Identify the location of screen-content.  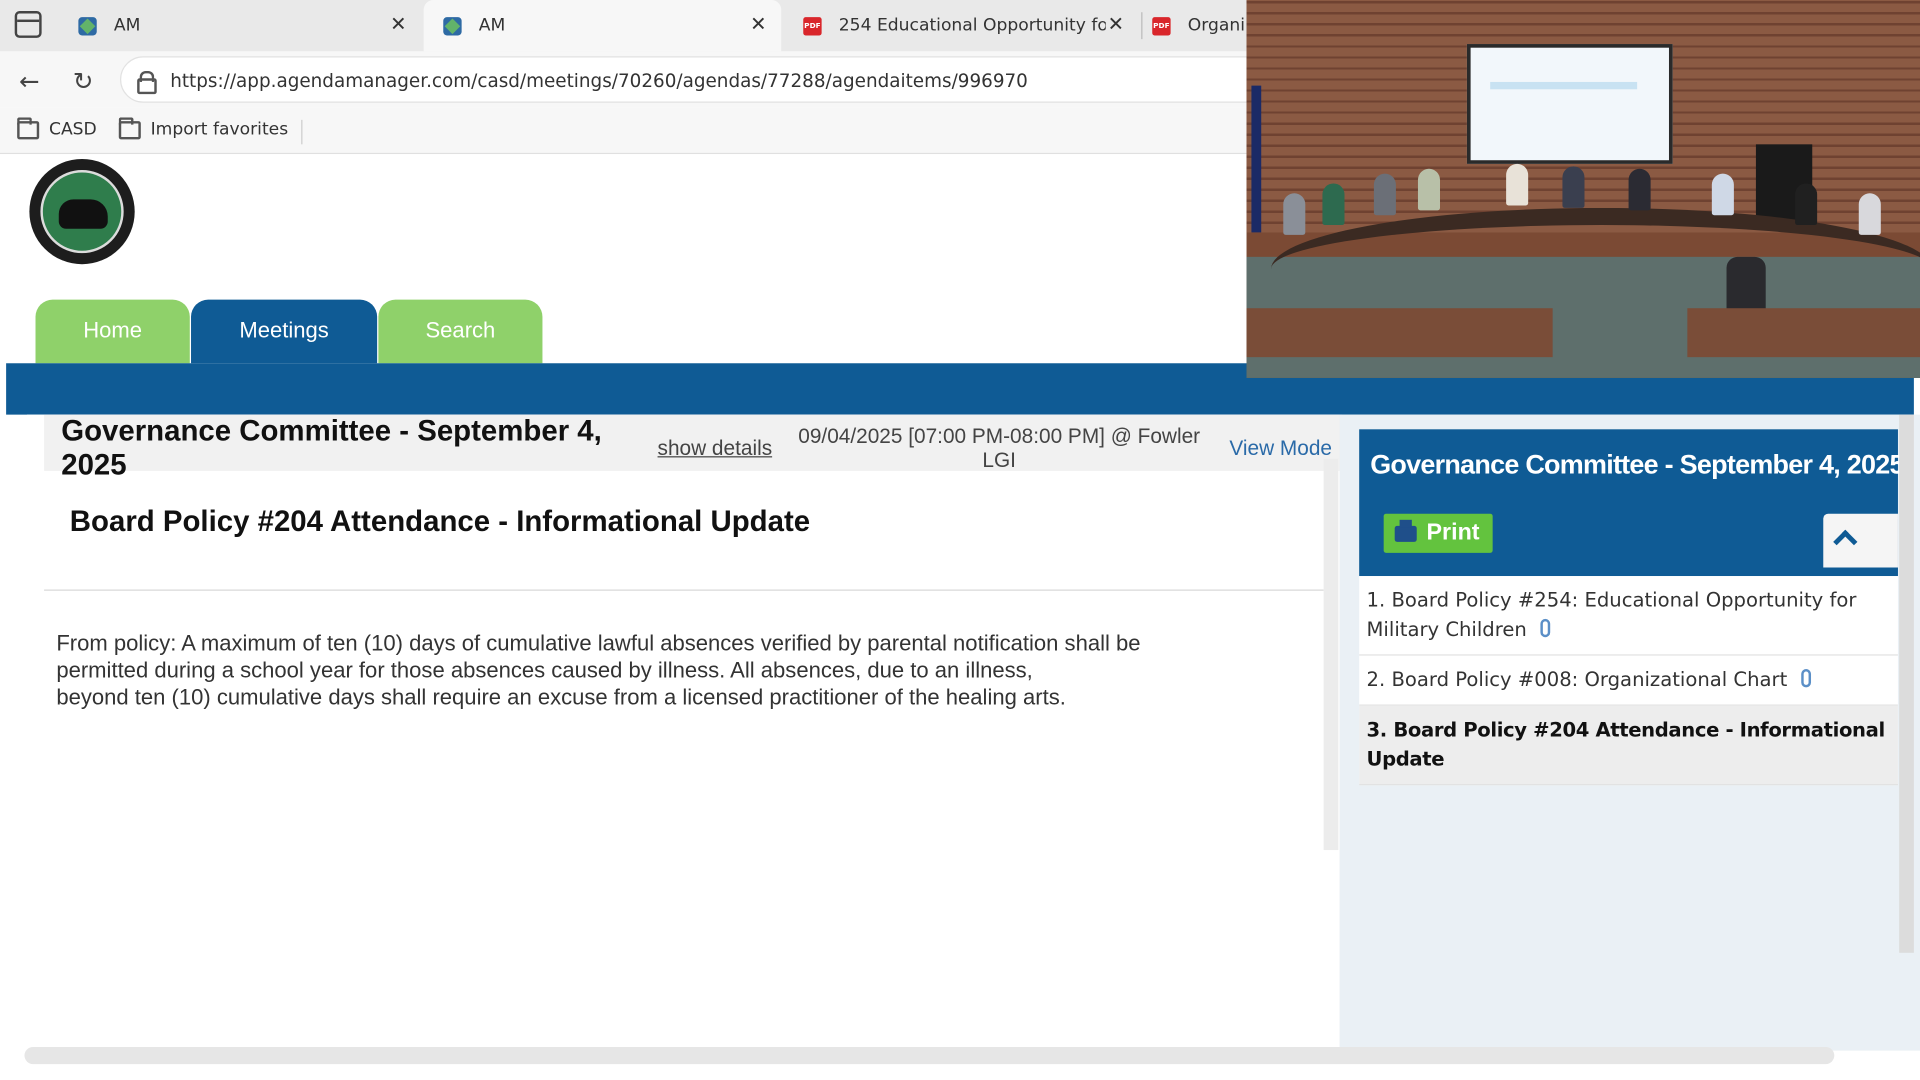
(1564, 85).